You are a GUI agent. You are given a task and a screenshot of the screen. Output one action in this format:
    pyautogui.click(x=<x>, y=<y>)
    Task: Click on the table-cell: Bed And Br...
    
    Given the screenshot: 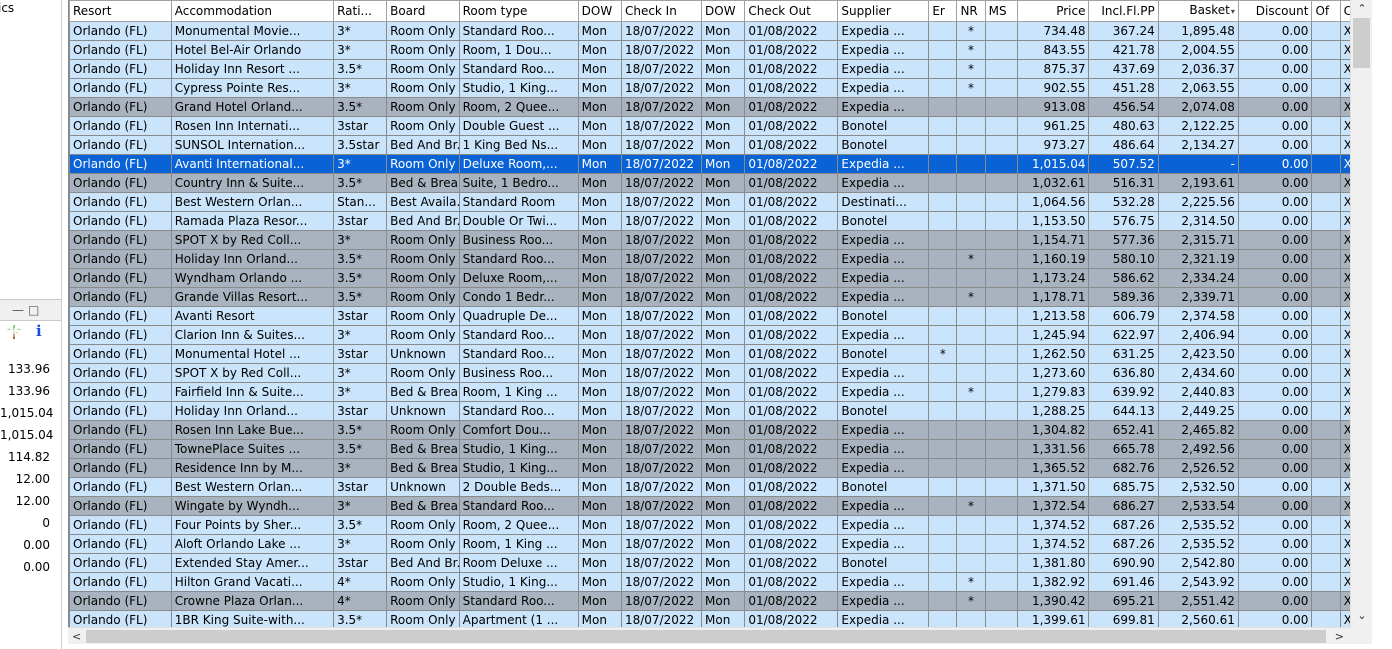 What is the action you would take?
    pyautogui.click(x=423, y=221)
    